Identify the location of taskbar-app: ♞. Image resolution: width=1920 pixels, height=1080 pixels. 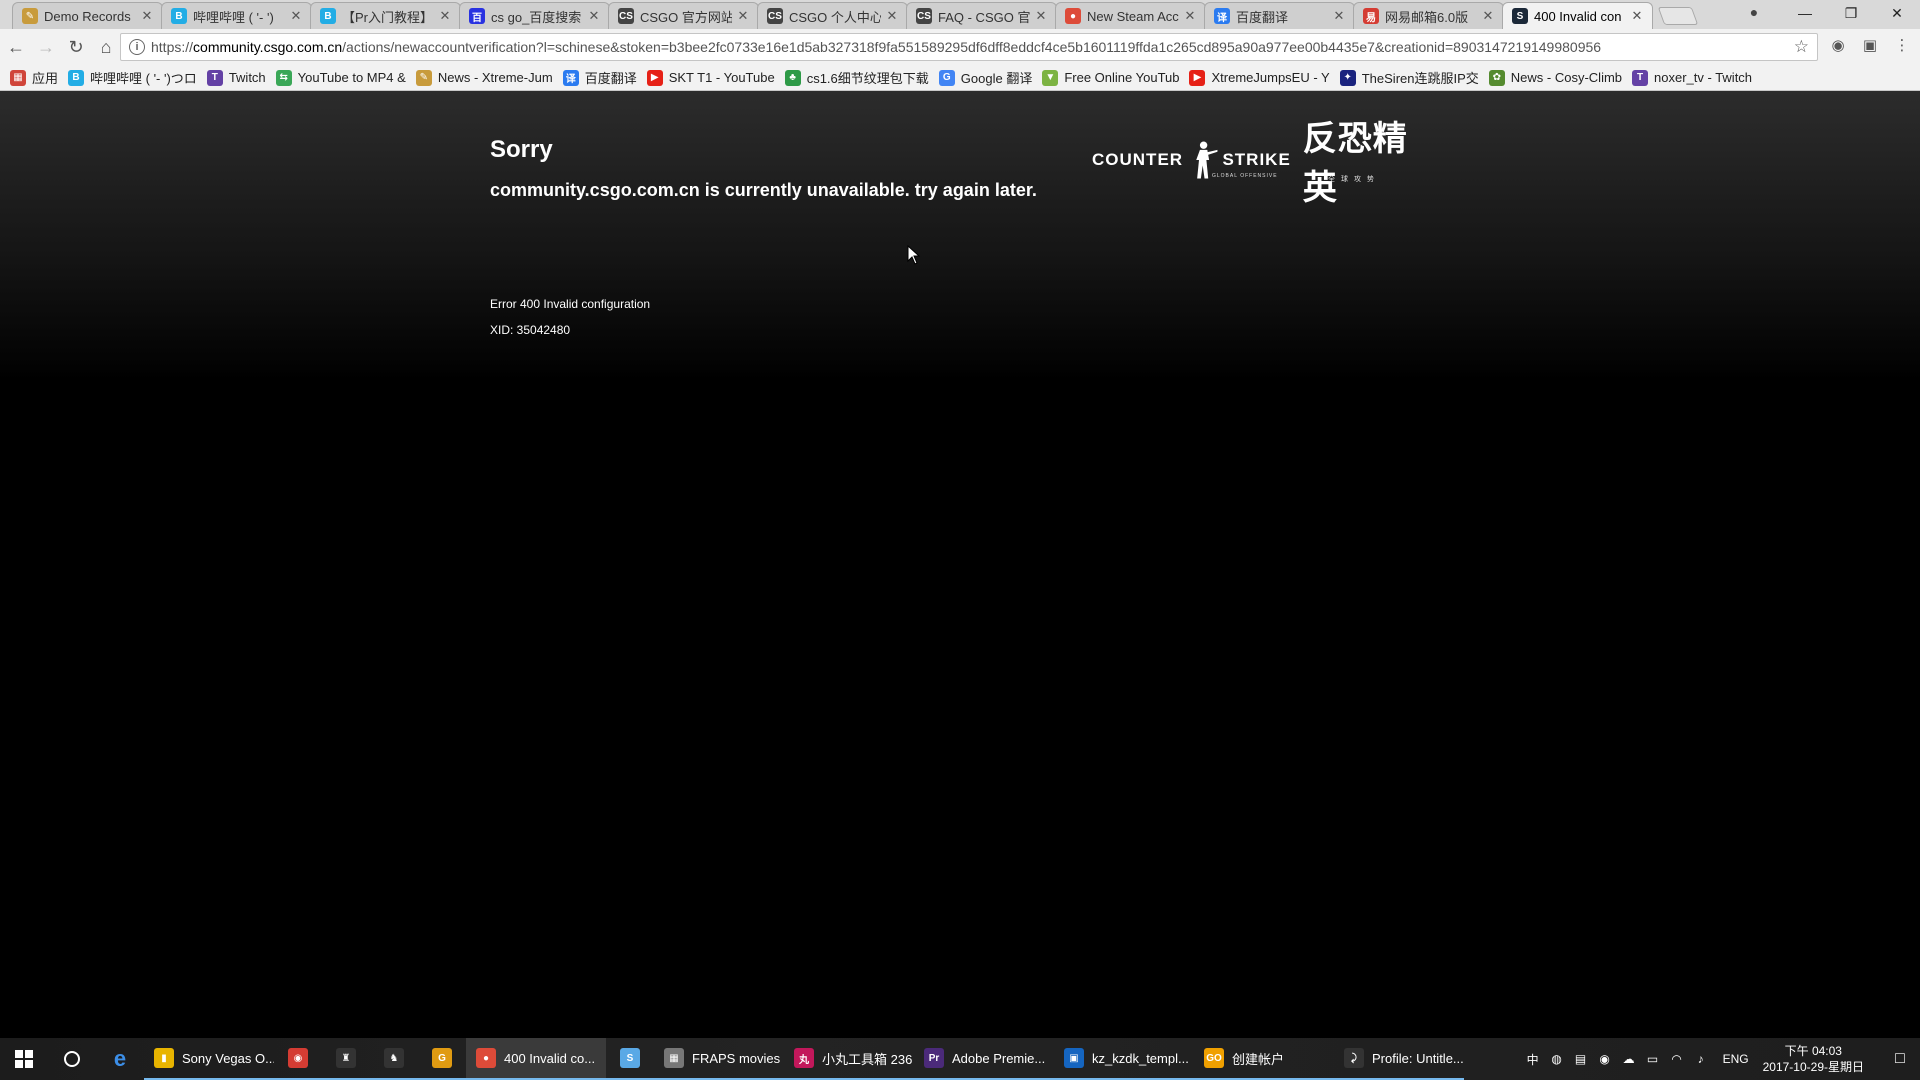
(394, 1059).